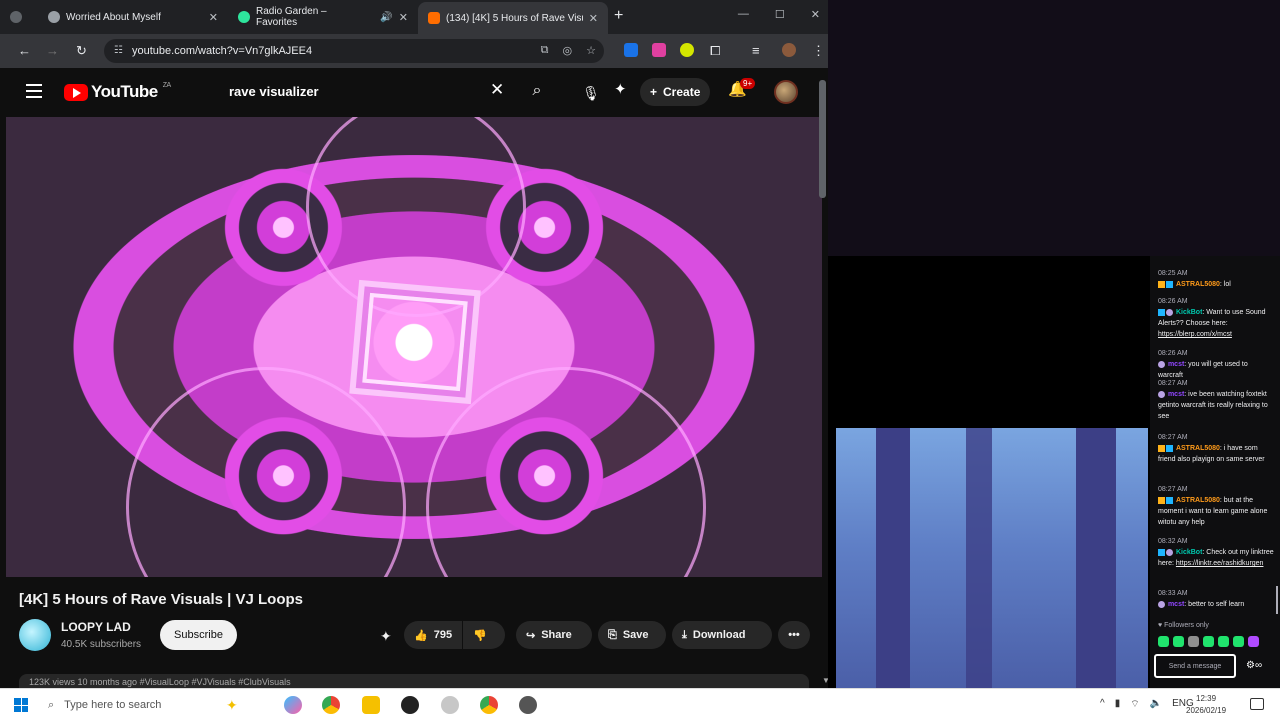 The image size is (1280, 720). What do you see at coordinates (54, 17) in the screenshot?
I see `ghost-icon` at bounding box center [54, 17].